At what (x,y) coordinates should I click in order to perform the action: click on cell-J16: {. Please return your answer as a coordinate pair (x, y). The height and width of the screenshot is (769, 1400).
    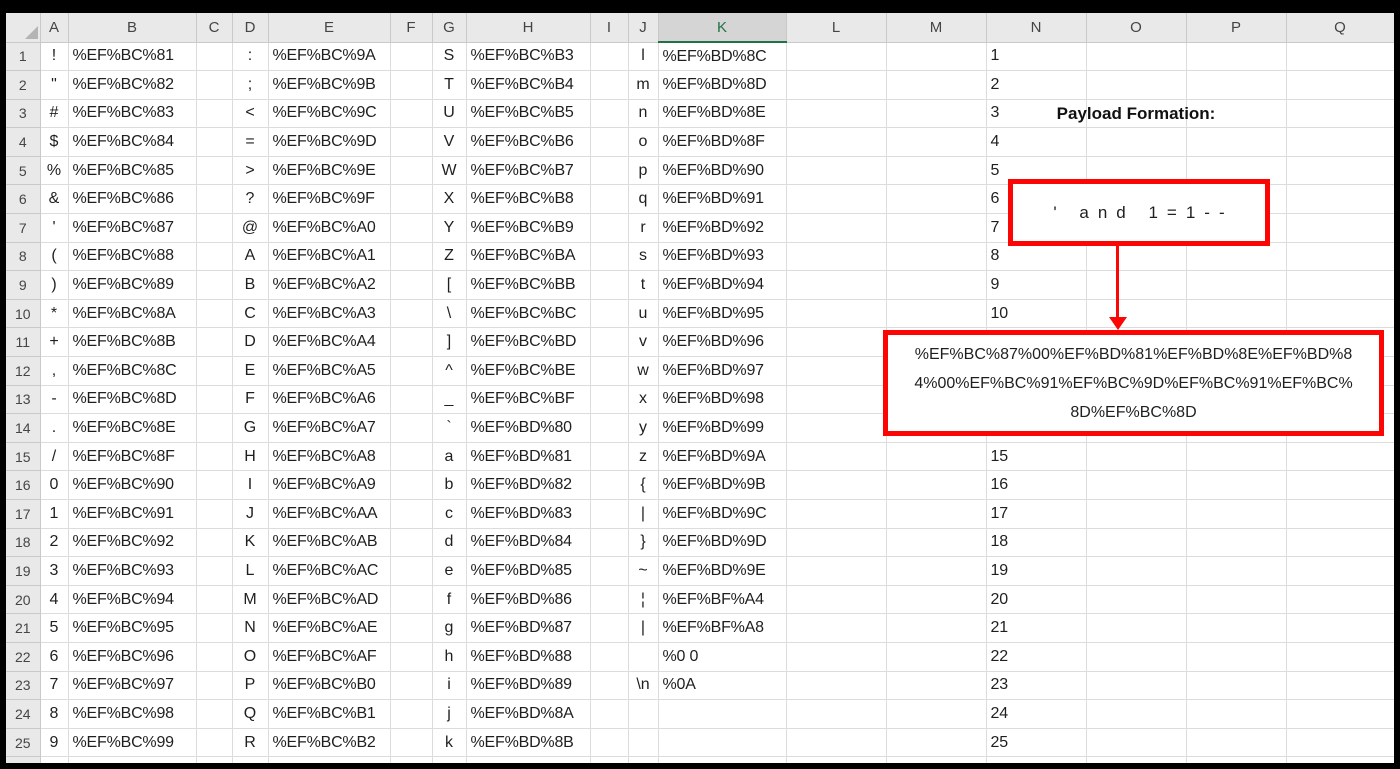
    Looking at the image, I should click on (643, 485).